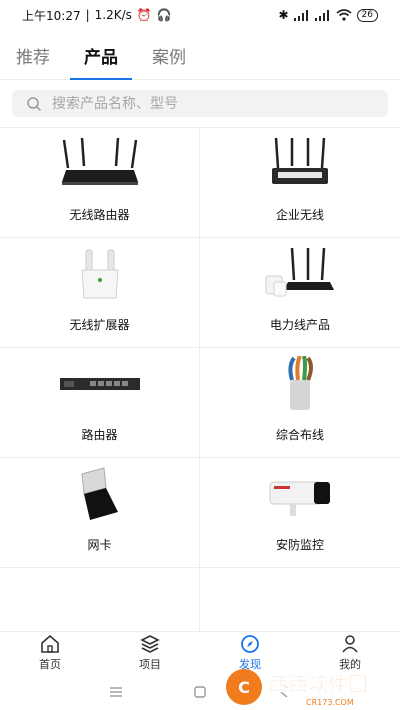 This screenshot has height=710, width=400. I want to click on product-label: 企业无线, so click(299, 215).